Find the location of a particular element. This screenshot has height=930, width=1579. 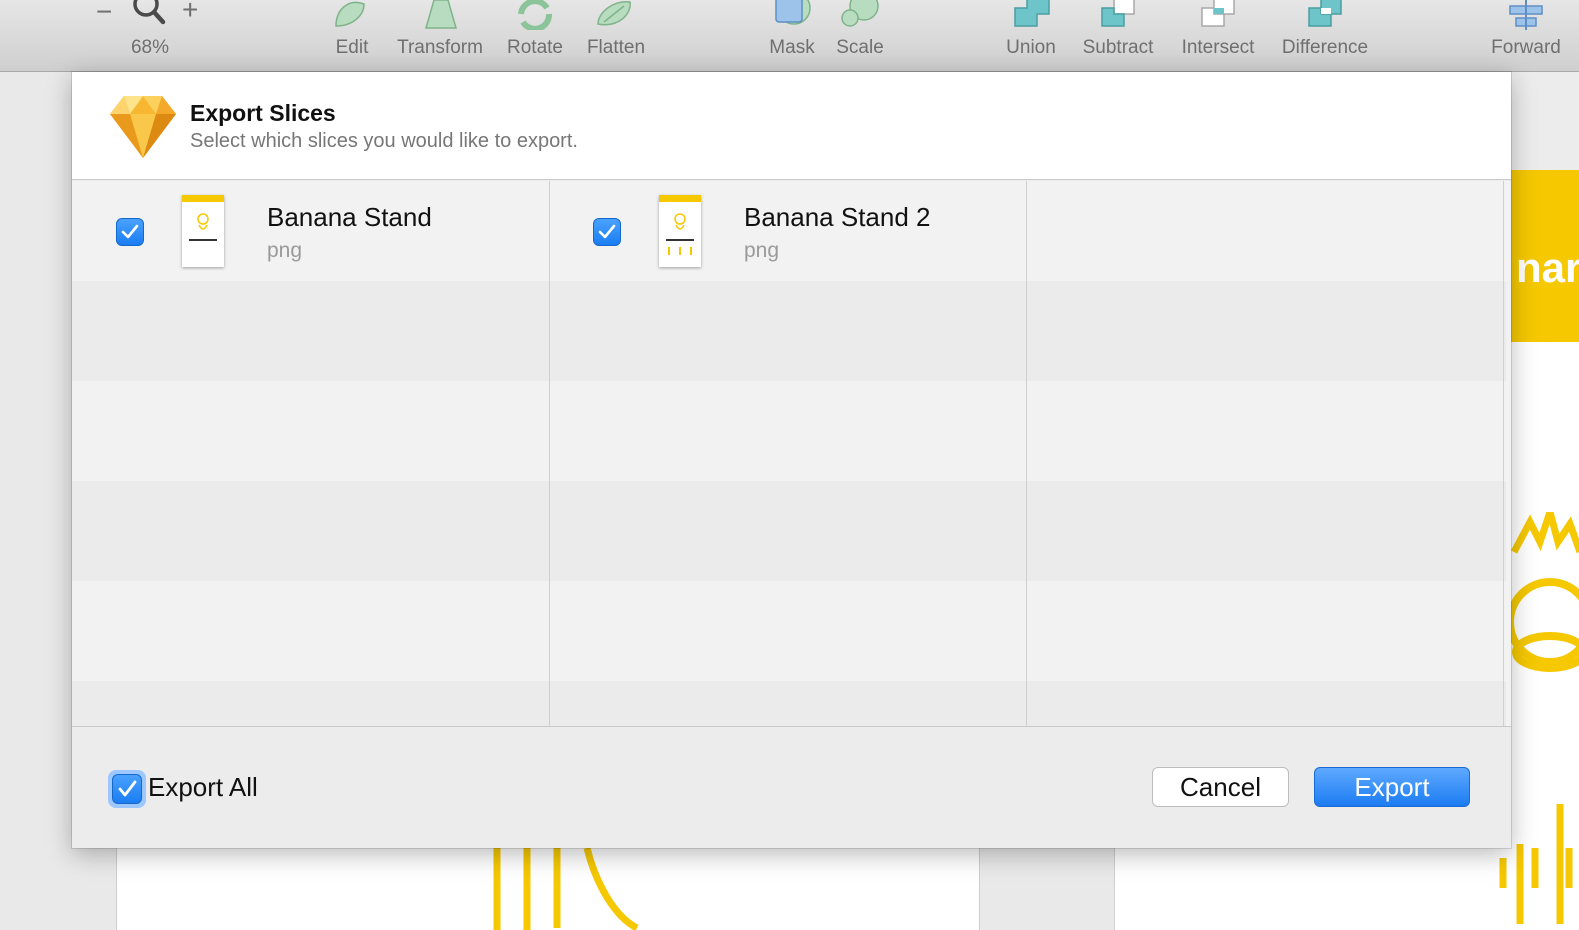

tool-label: Subtract is located at coordinates (1118, 47).